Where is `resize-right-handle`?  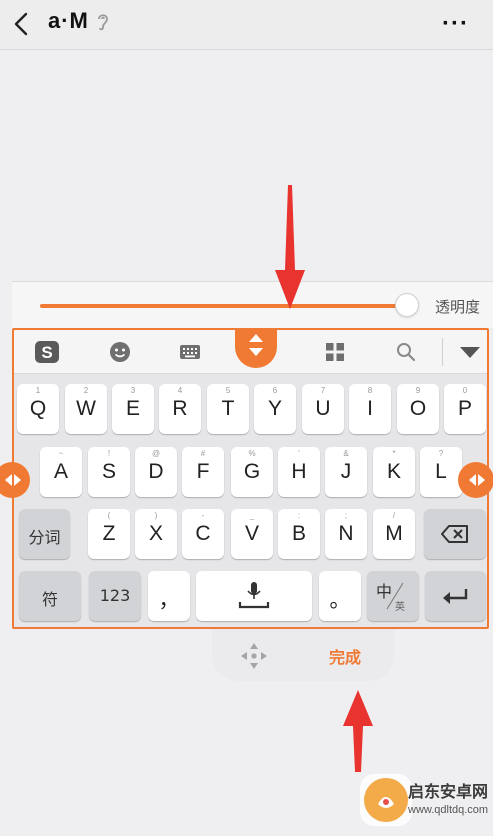
resize-right-handle is located at coordinates (475, 480).